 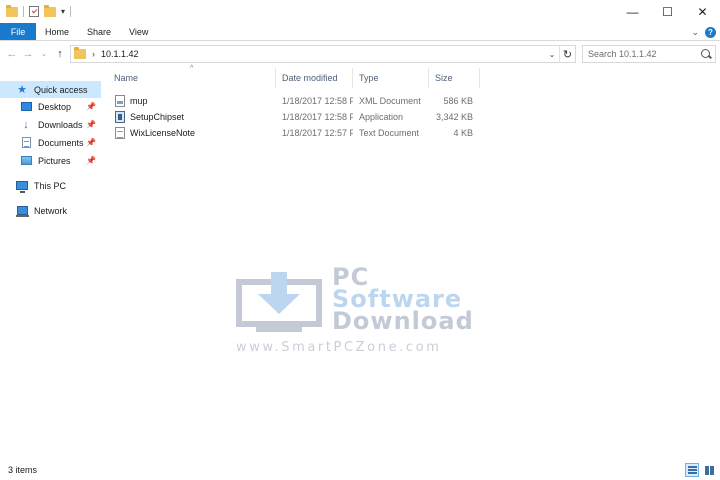 I want to click on watermark: PC Software Download www.SmartPCZone.com, so click(x=381, y=312).